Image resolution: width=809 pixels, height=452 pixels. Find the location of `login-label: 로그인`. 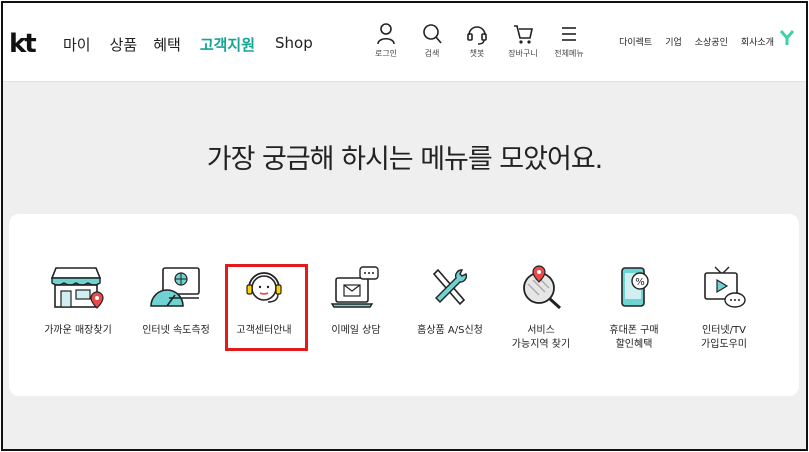

login-label: 로그인 is located at coordinates (386, 53).